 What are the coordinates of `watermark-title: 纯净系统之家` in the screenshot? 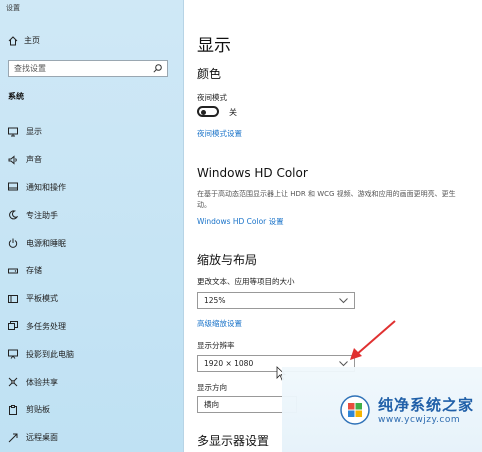 It's located at (426, 405).